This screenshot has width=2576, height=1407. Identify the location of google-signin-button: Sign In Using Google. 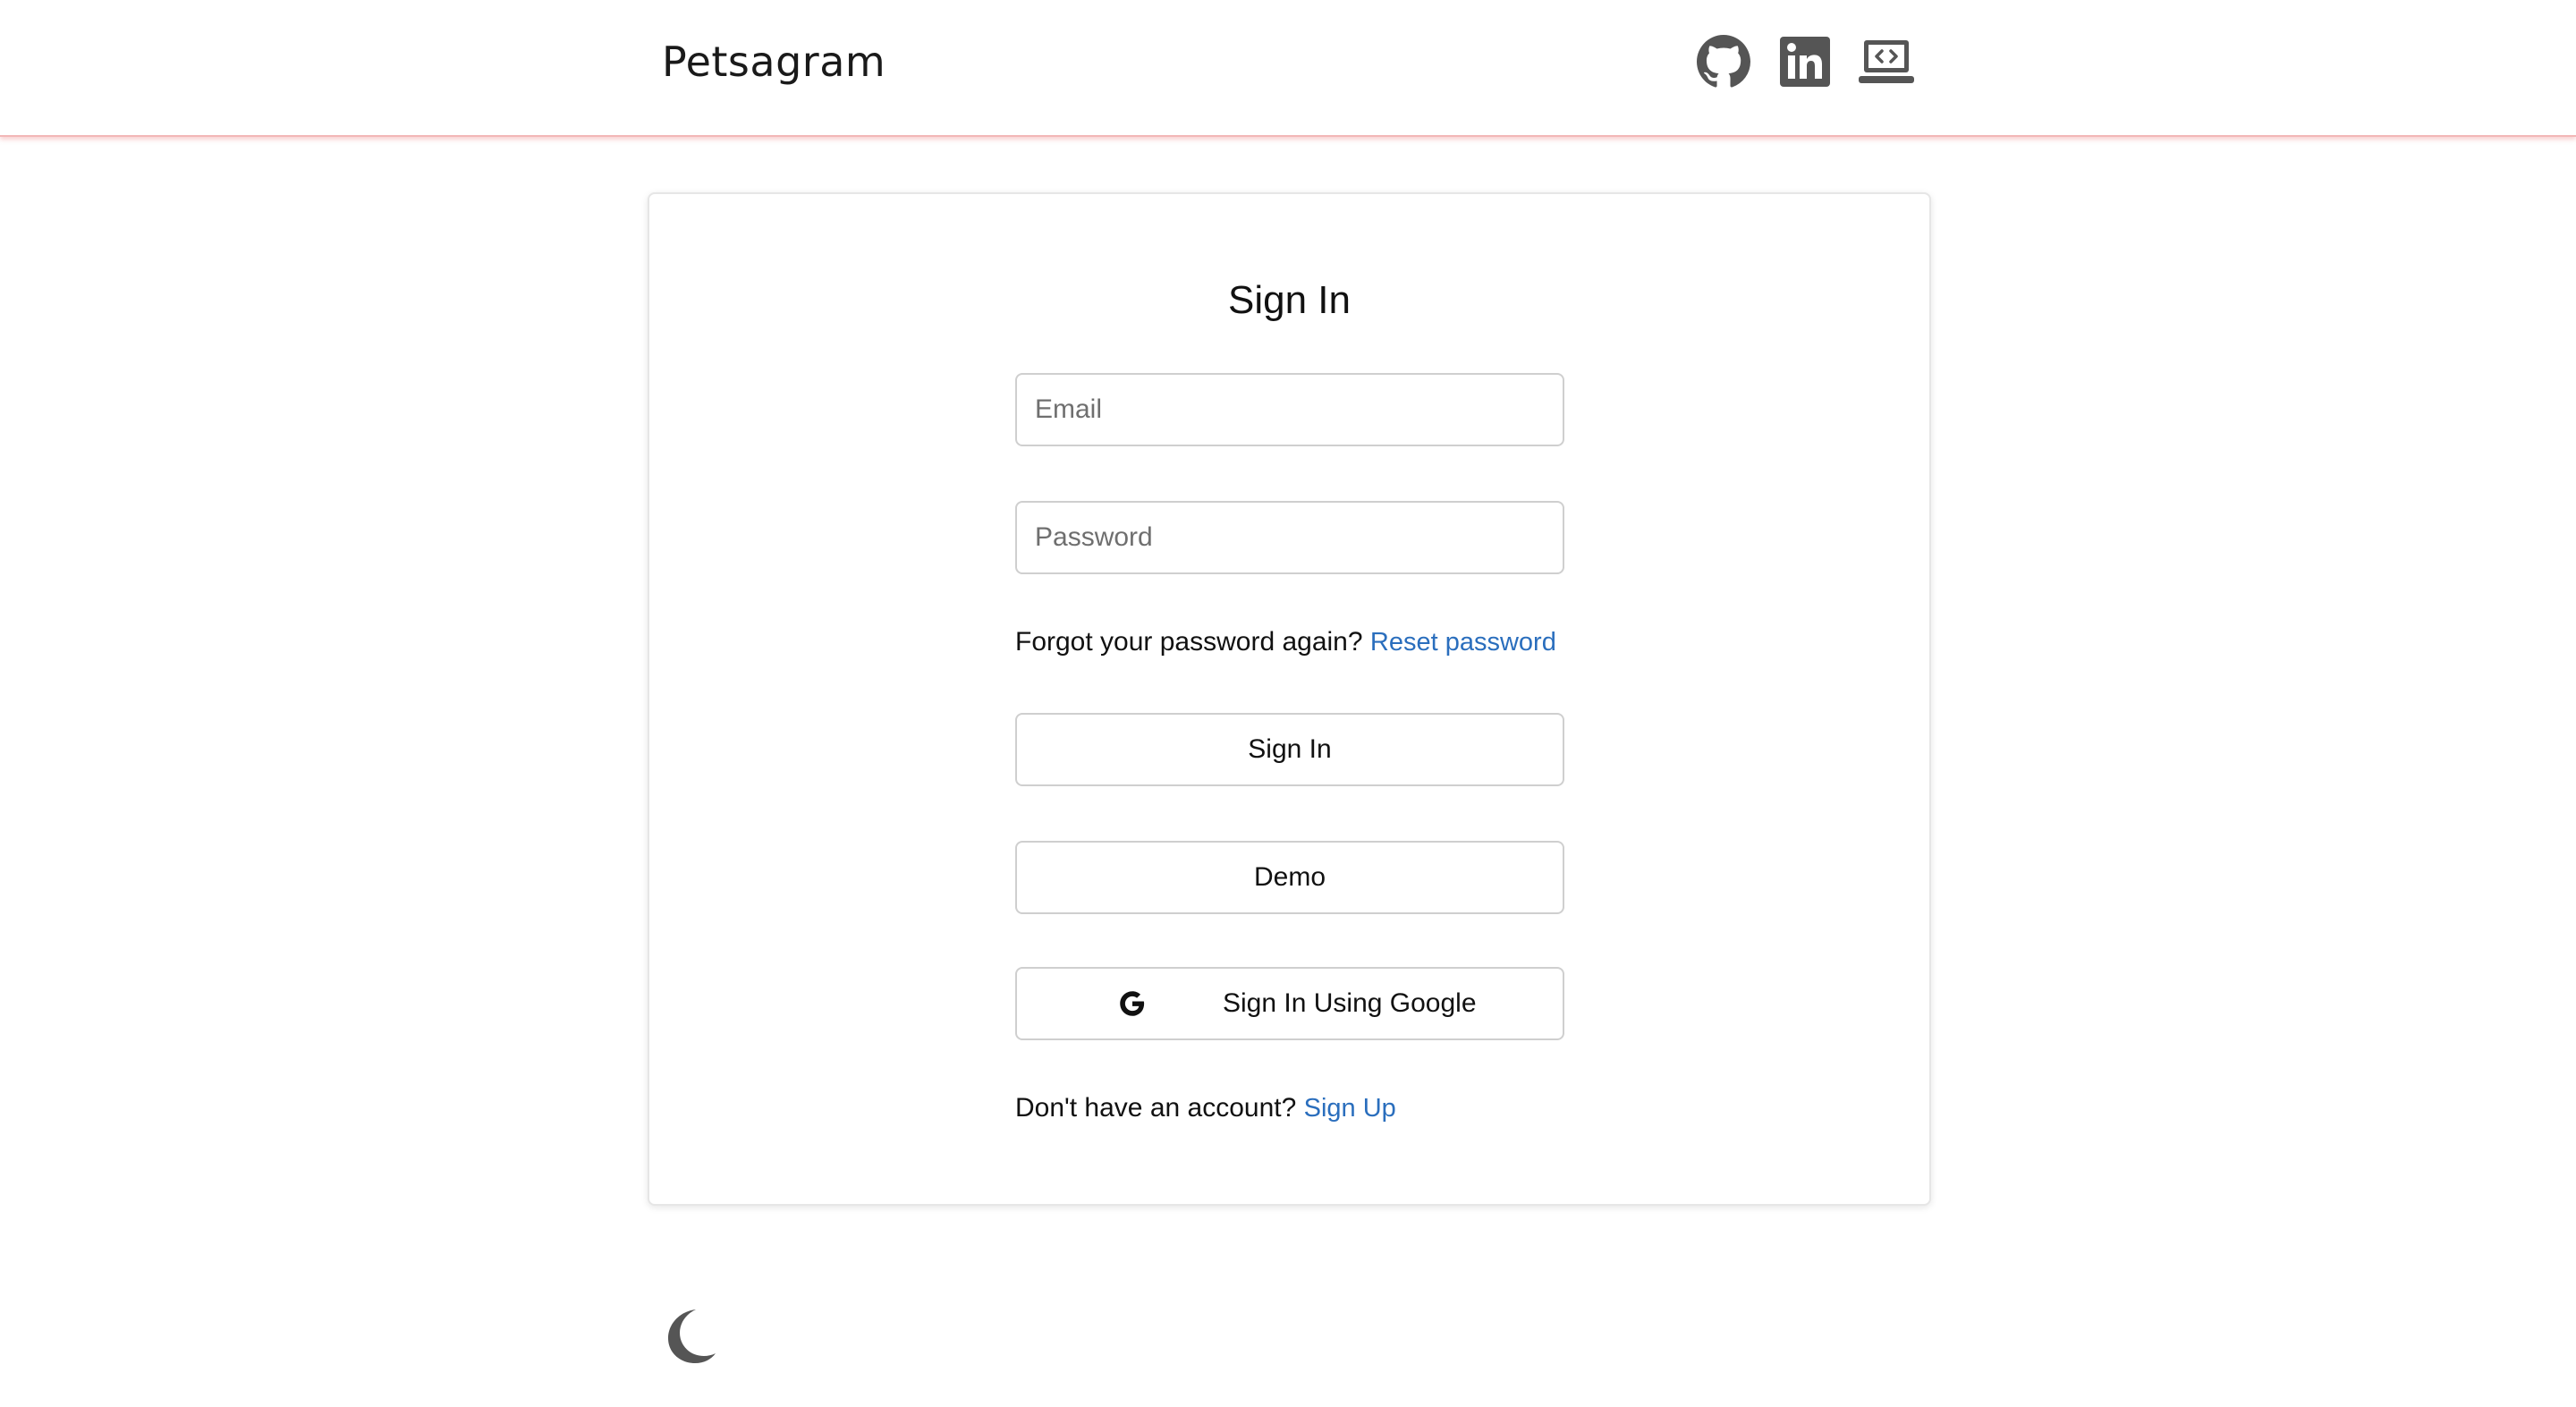
(1289, 1003).